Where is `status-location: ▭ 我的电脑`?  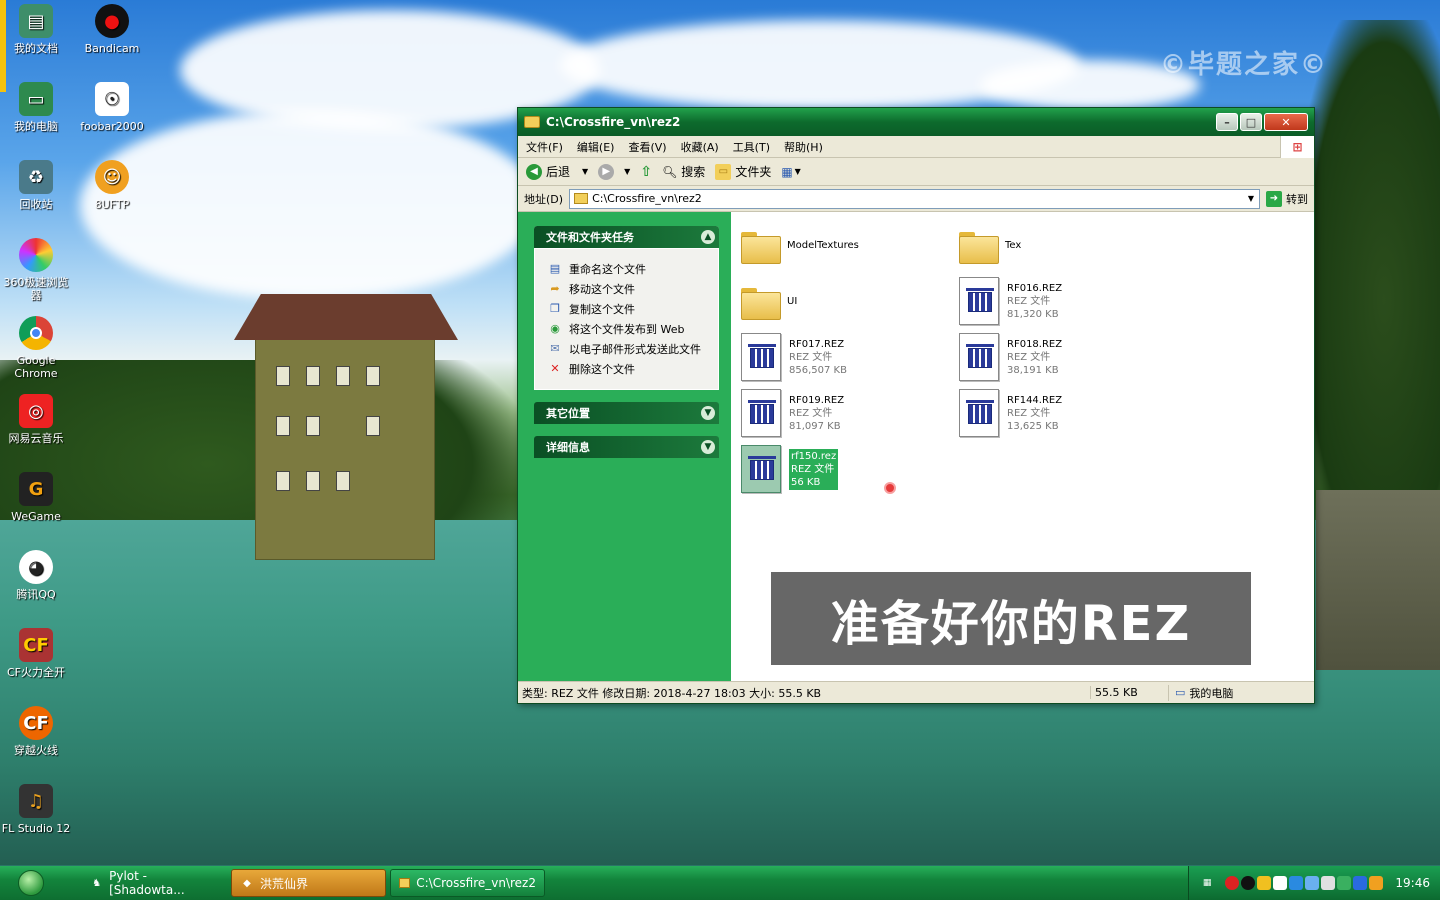
status-location: ▭ 我的电脑 is located at coordinates (1241, 692).